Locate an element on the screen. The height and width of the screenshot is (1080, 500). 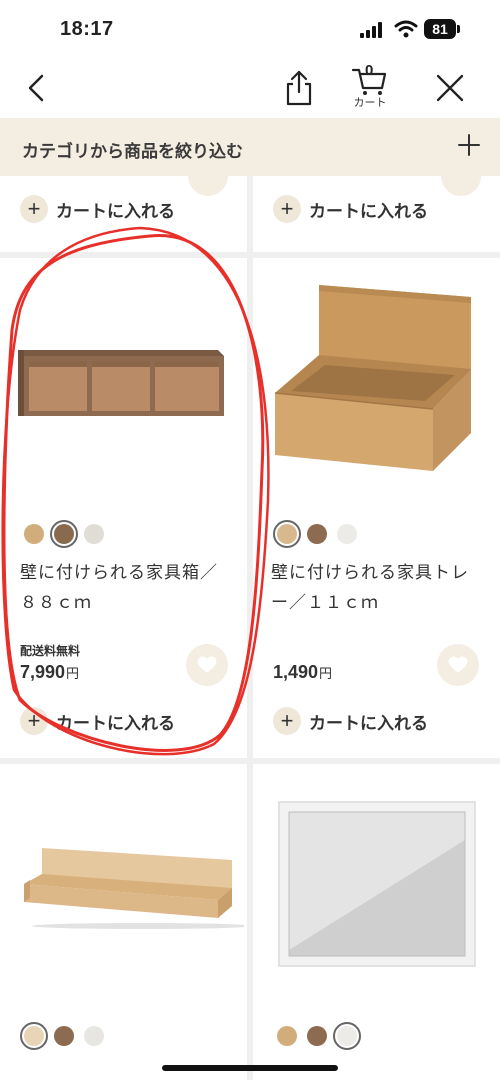
home-indicator is located at coordinates (250, 1068).